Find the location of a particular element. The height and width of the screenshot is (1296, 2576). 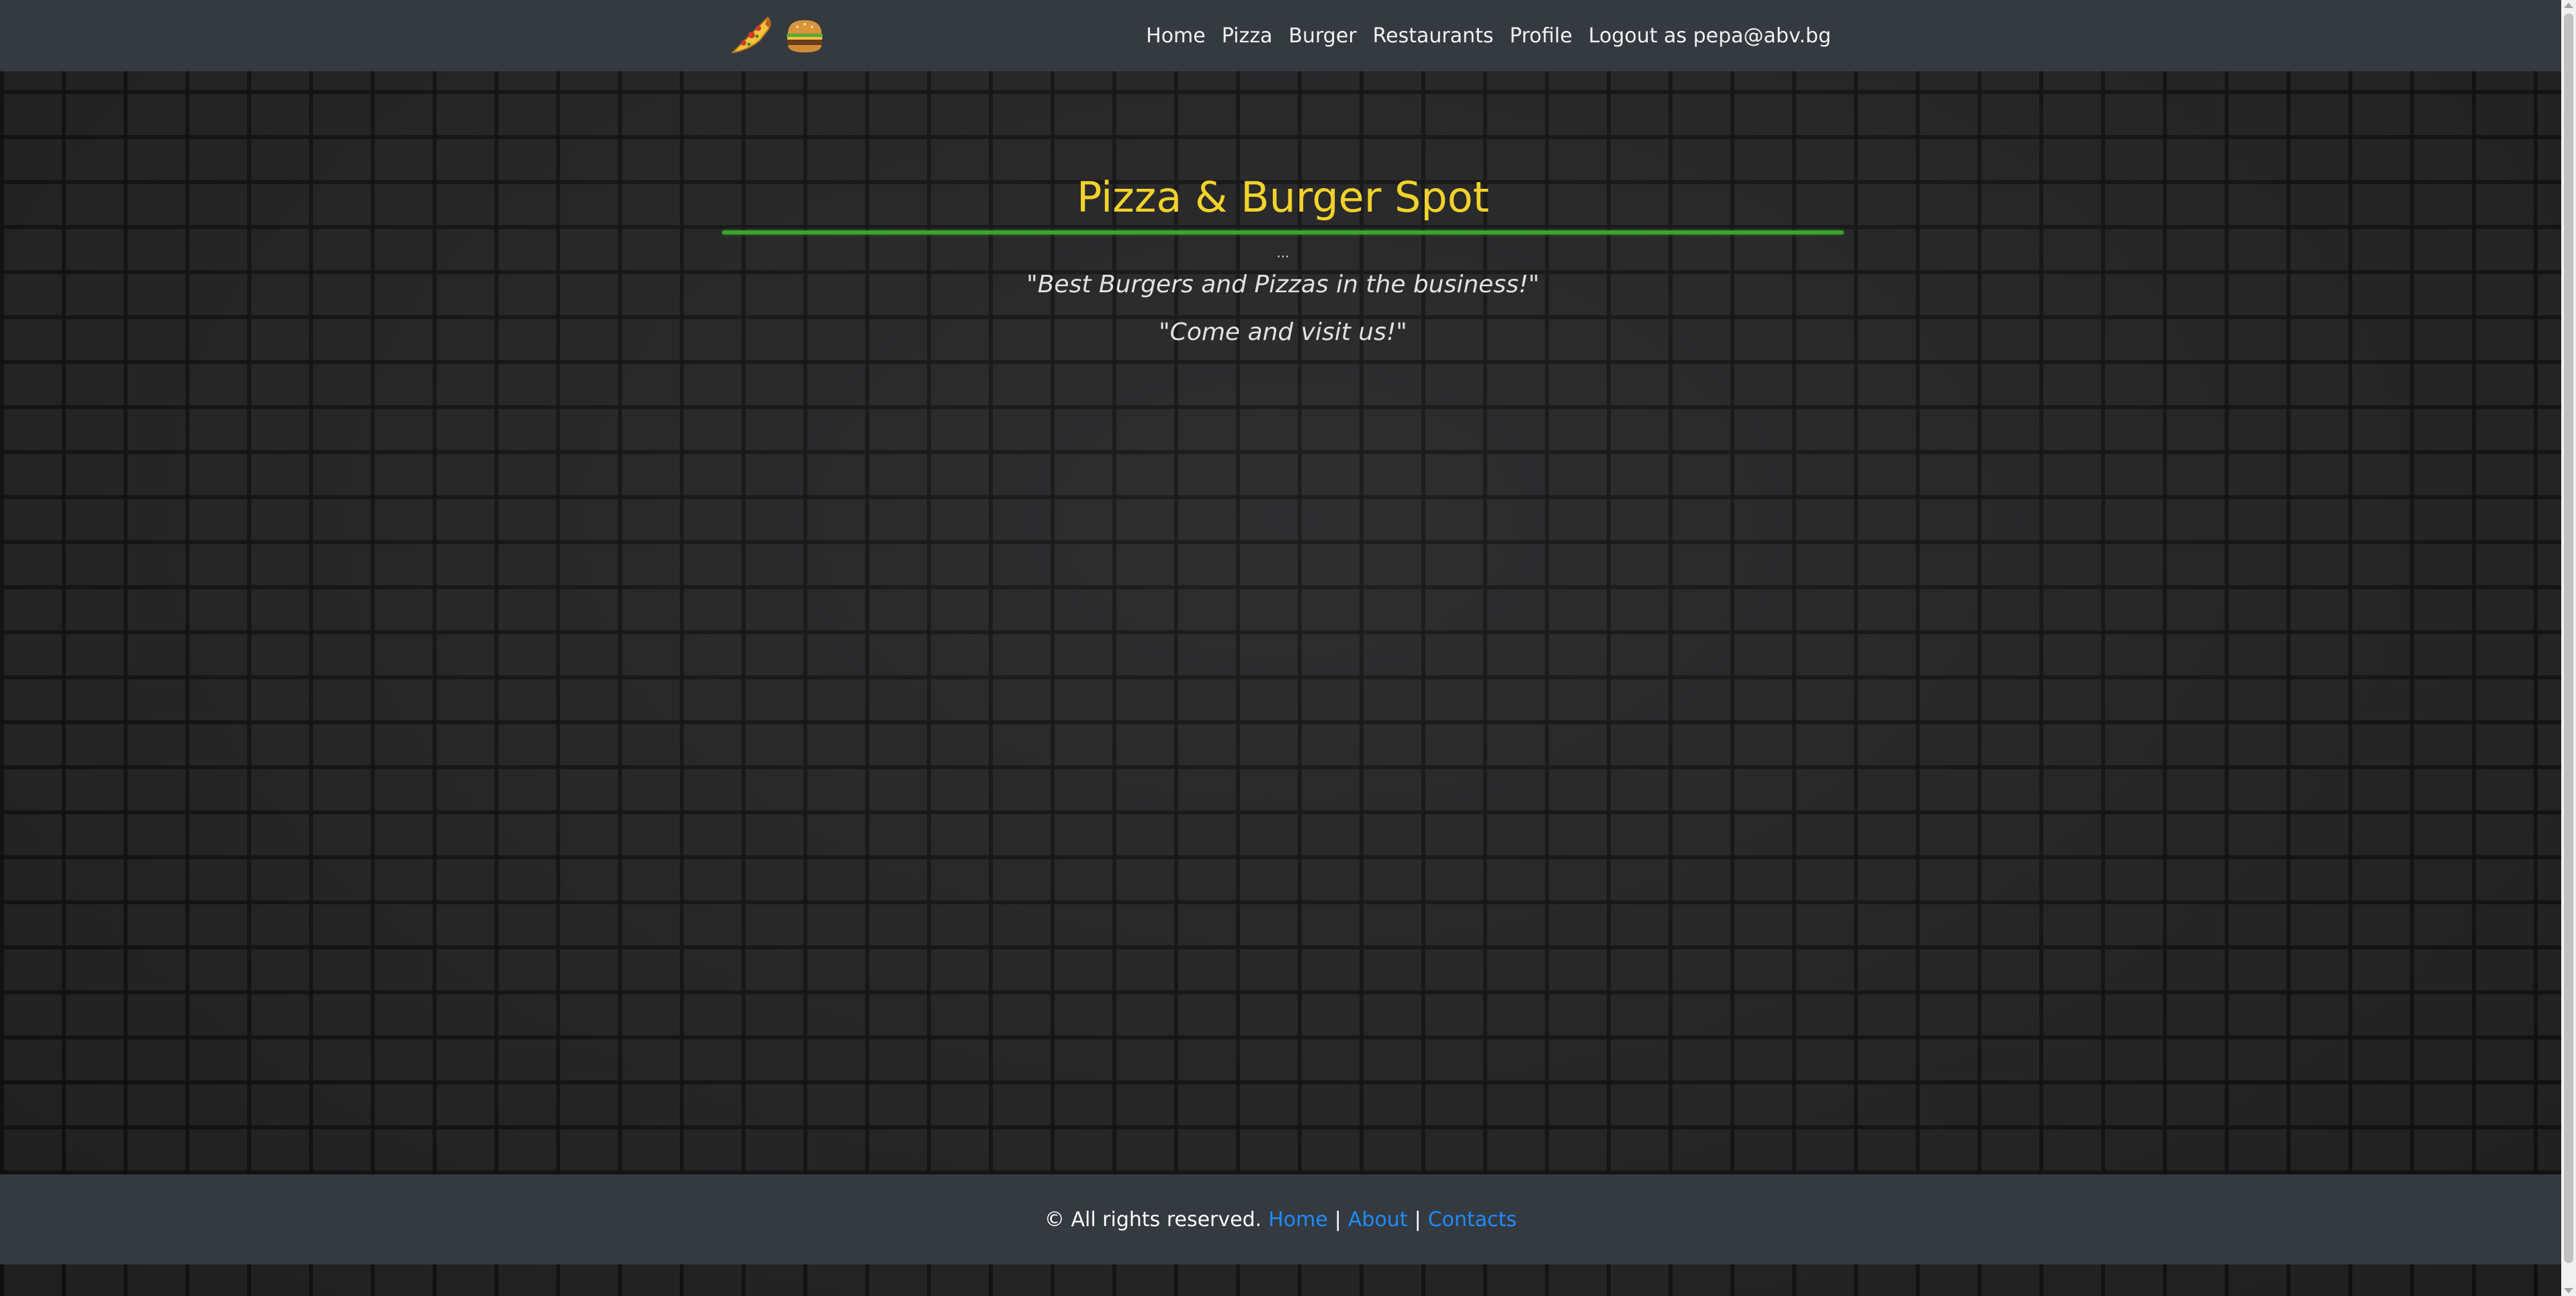

nav-burger-link: Burger is located at coordinates (1322, 36).